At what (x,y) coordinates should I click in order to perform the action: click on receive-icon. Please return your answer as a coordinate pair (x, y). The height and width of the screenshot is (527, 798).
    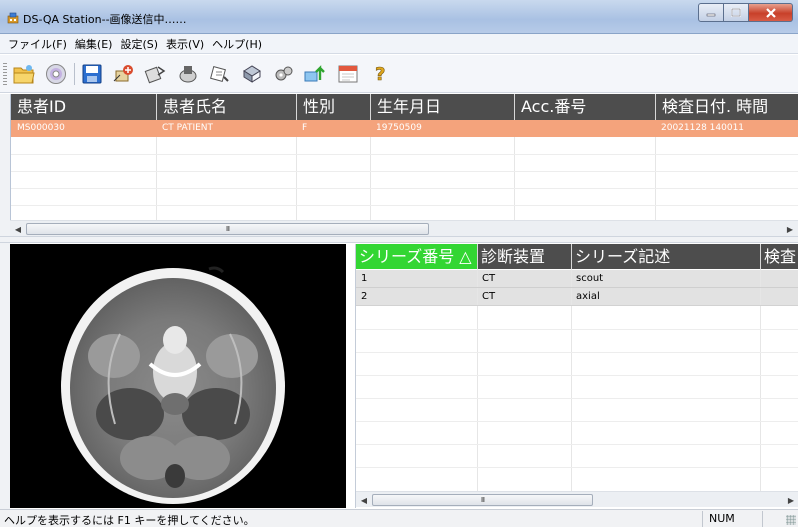
    Looking at the image, I should click on (188, 74).